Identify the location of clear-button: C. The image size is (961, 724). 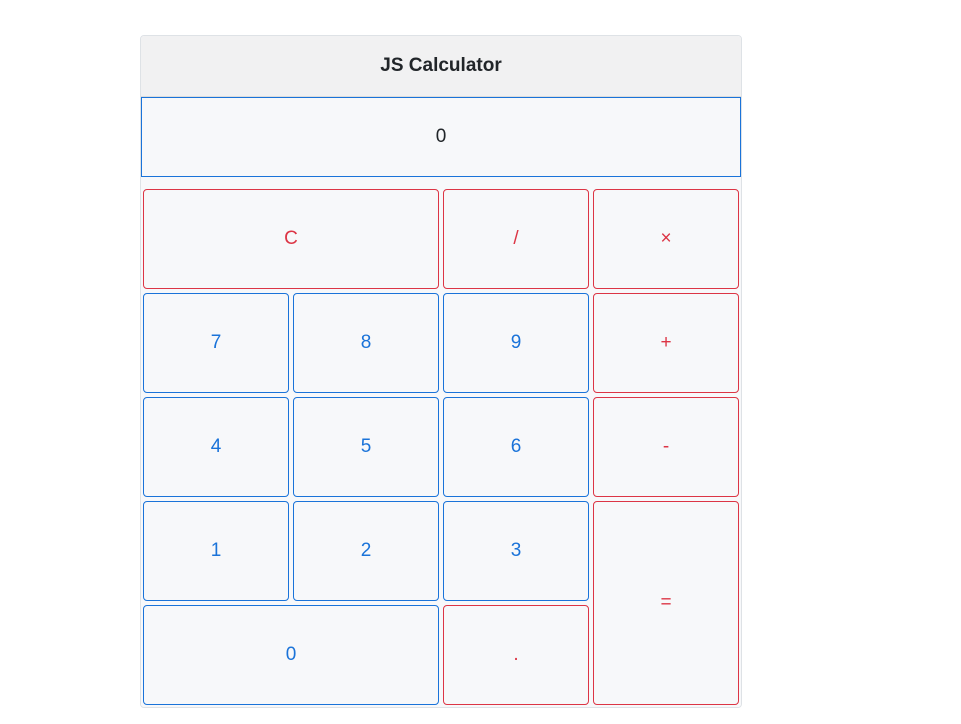
(291, 239).